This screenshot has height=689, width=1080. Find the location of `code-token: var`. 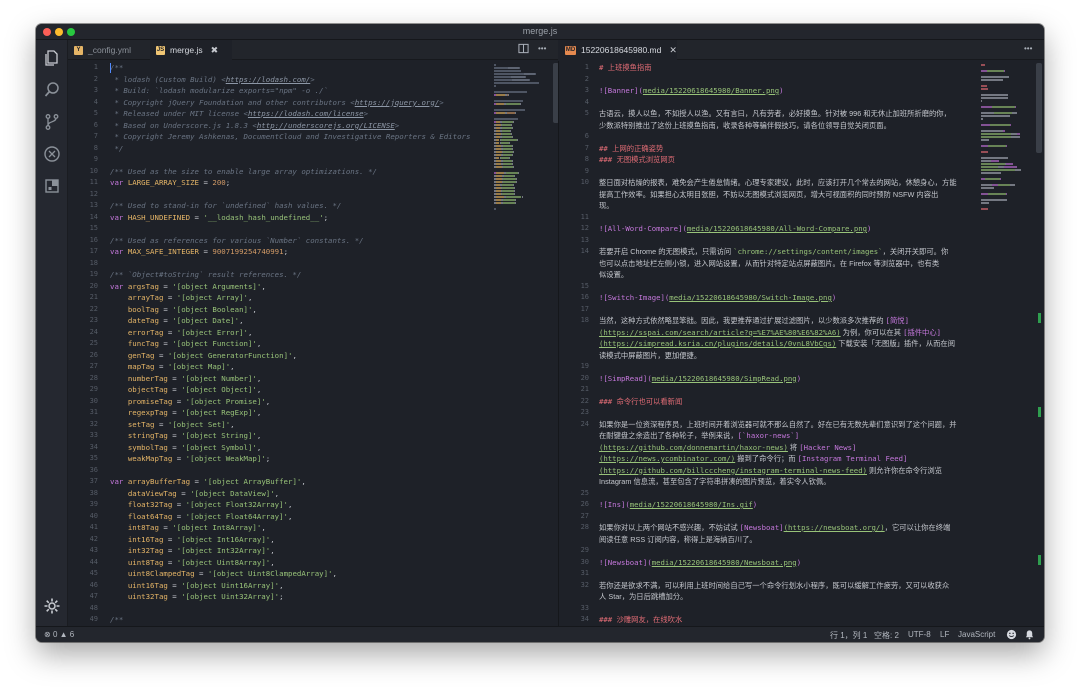

code-token: var is located at coordinates (119, 217).